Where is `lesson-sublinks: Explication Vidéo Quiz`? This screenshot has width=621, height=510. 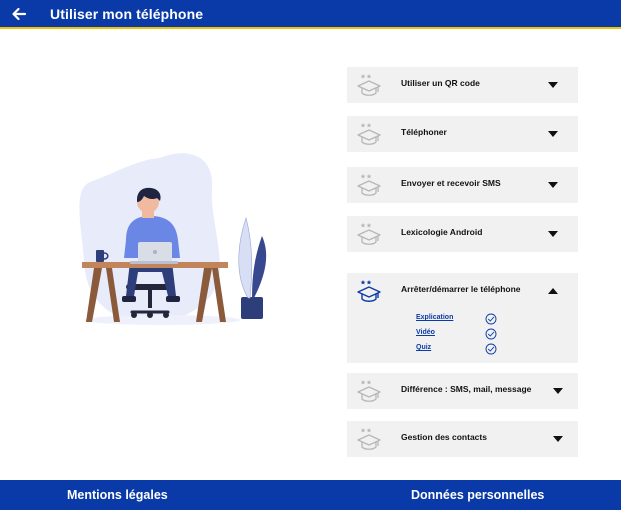
lesson-sublinks: Explication Vidéo Quiz is located at coordinates (462, 336).